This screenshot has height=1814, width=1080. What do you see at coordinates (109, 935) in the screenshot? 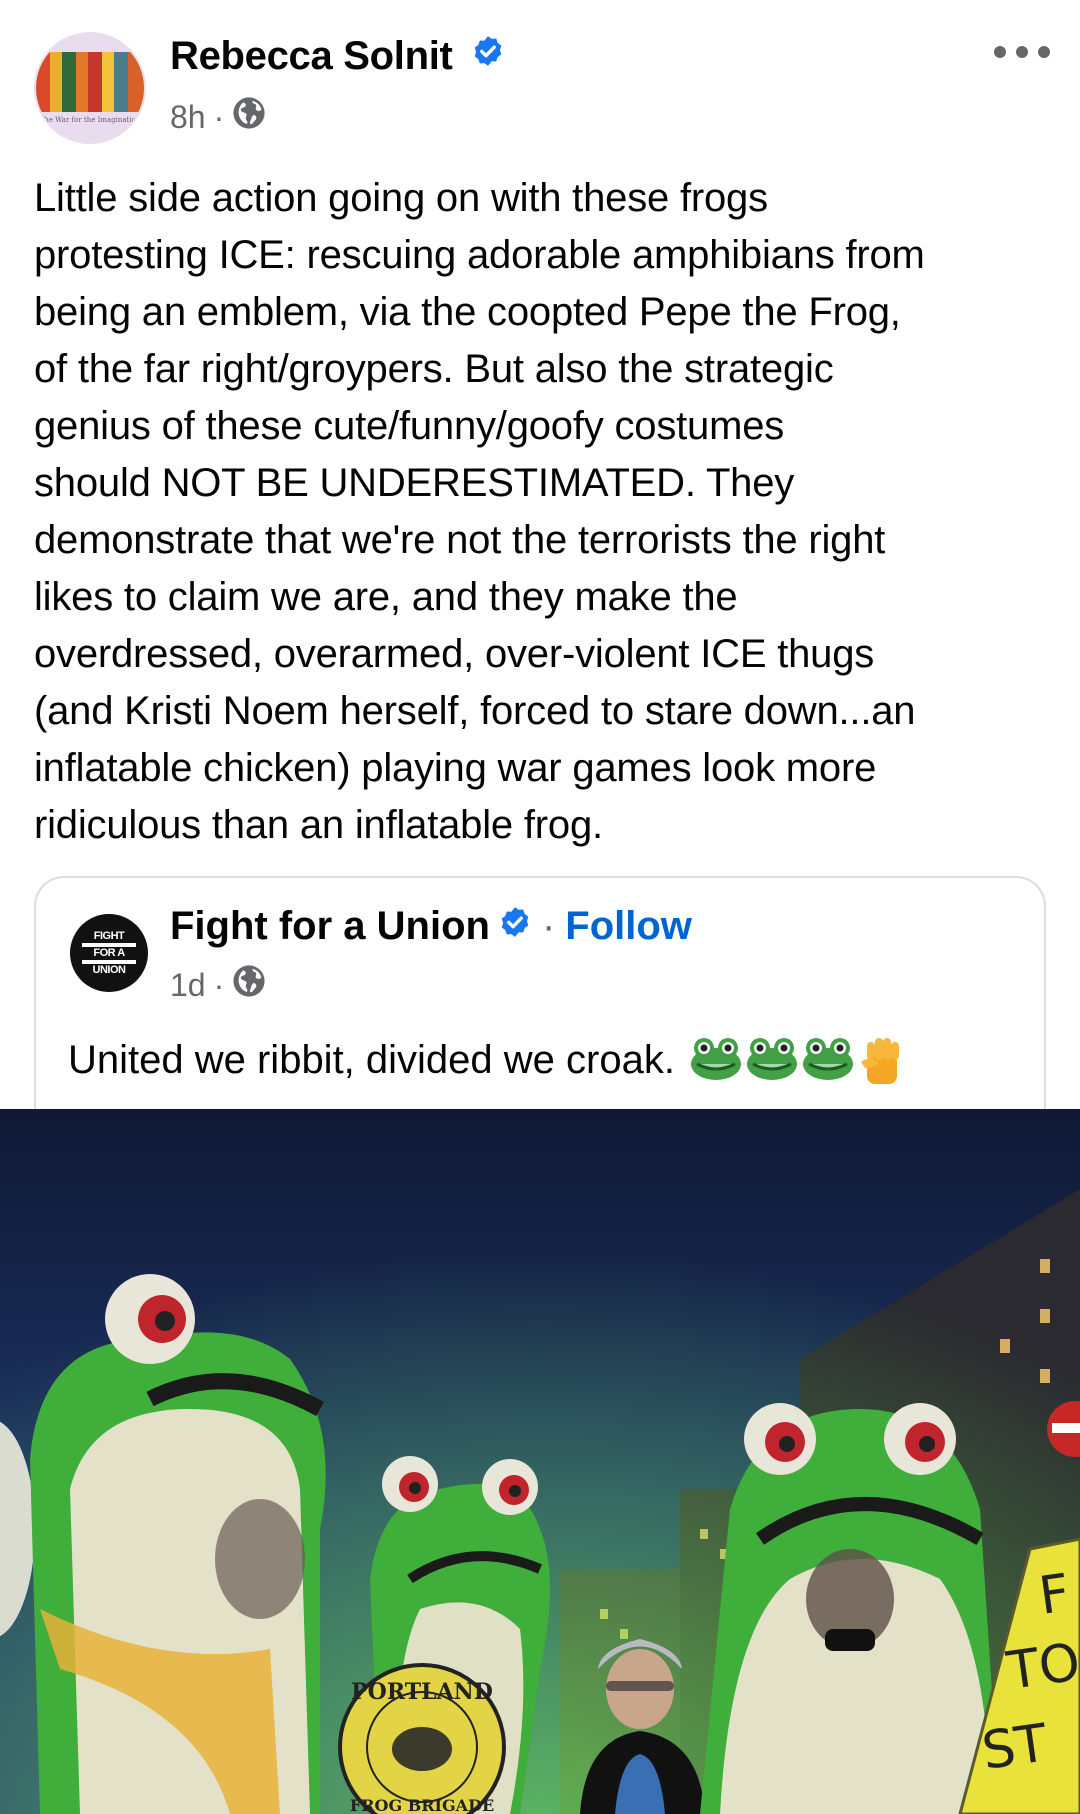
I see `logo-line: FIGHT` at bounding box center [109, 935].